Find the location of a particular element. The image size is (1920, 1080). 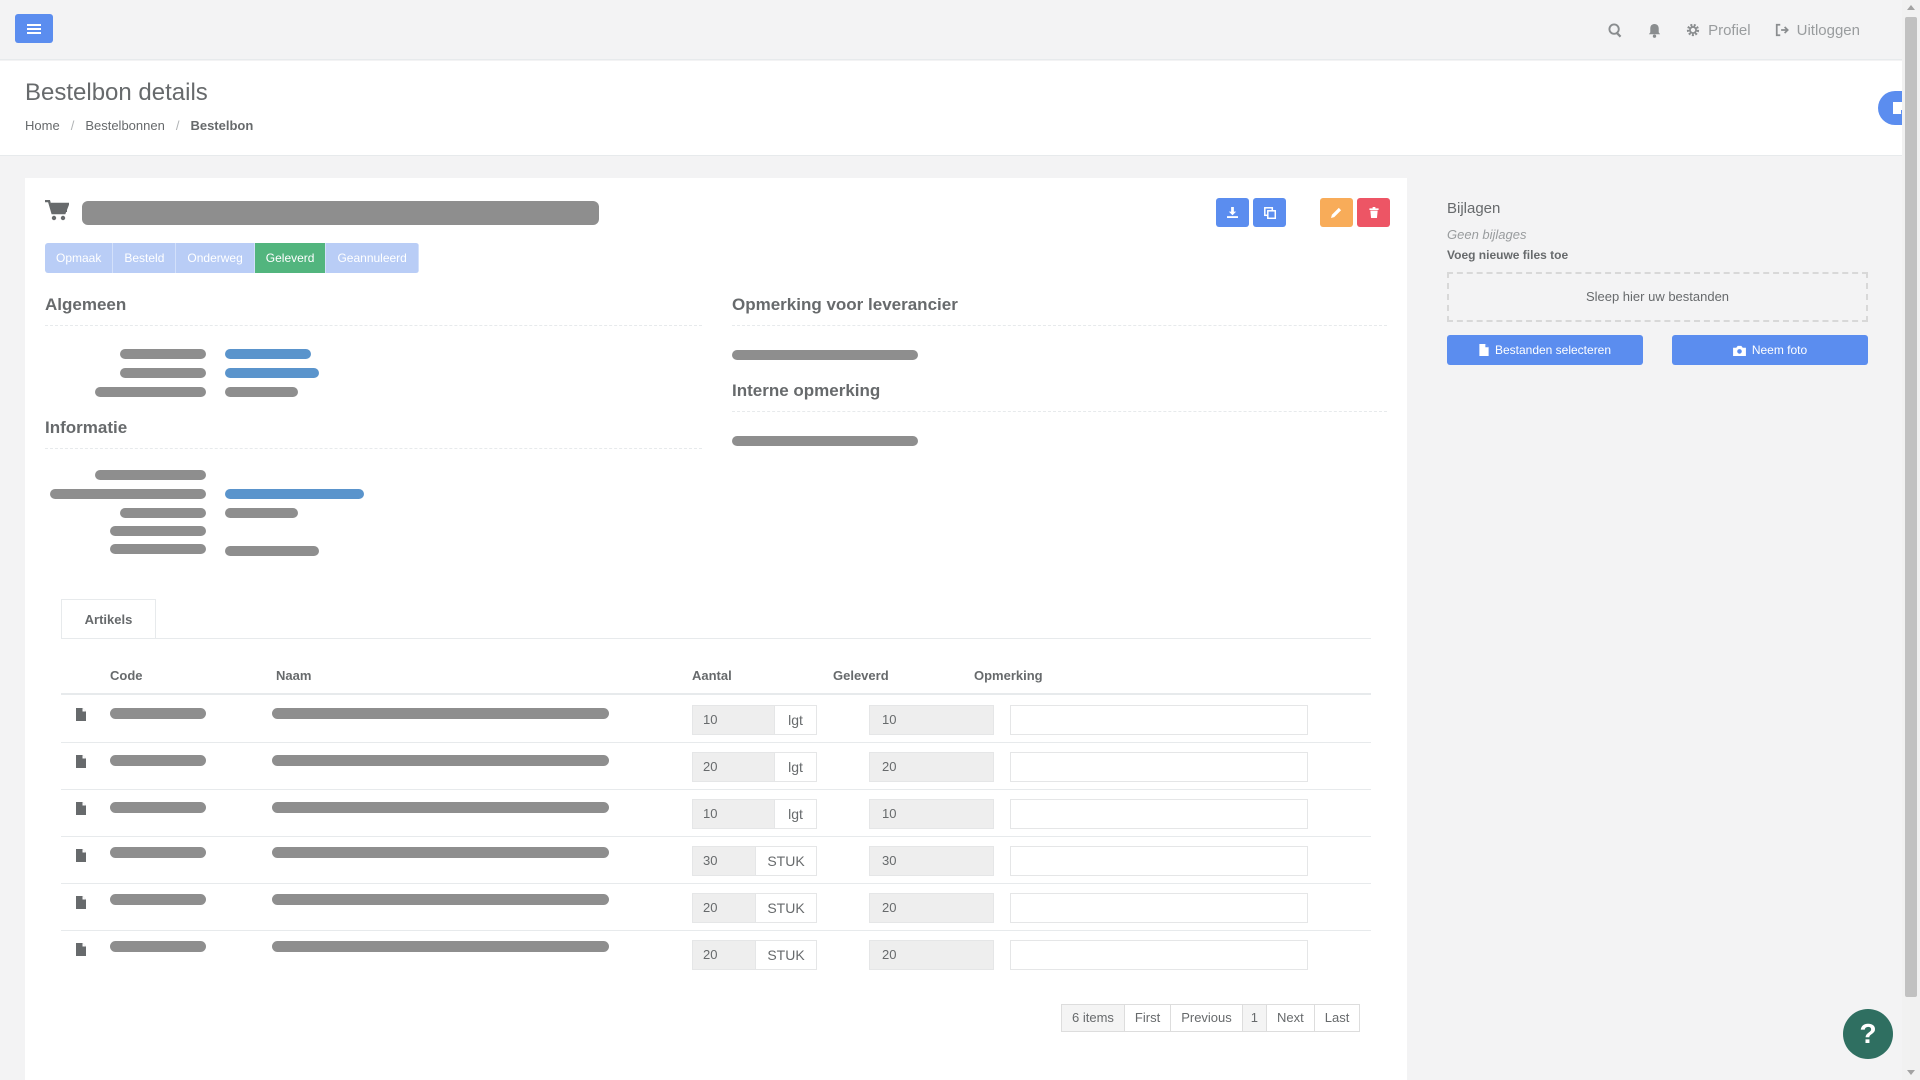

qty-input: 30 is located at coordinates (724, 861).